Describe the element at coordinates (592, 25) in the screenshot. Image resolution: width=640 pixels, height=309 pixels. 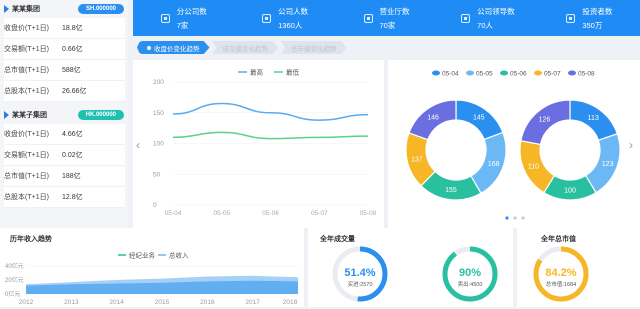
I see `stat-value: 350万` at that location.